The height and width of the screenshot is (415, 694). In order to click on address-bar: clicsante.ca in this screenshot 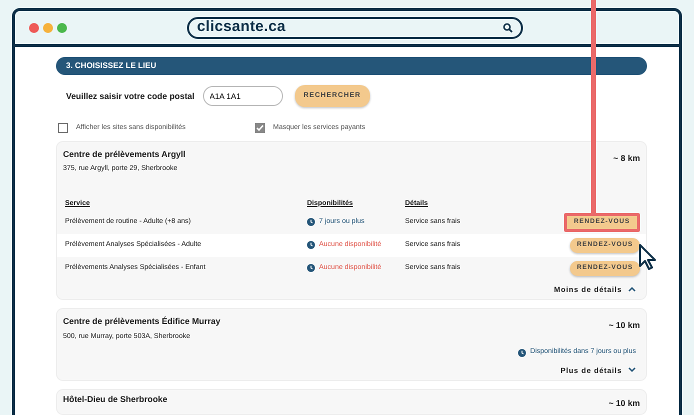, I will do `click(355, 27)`.